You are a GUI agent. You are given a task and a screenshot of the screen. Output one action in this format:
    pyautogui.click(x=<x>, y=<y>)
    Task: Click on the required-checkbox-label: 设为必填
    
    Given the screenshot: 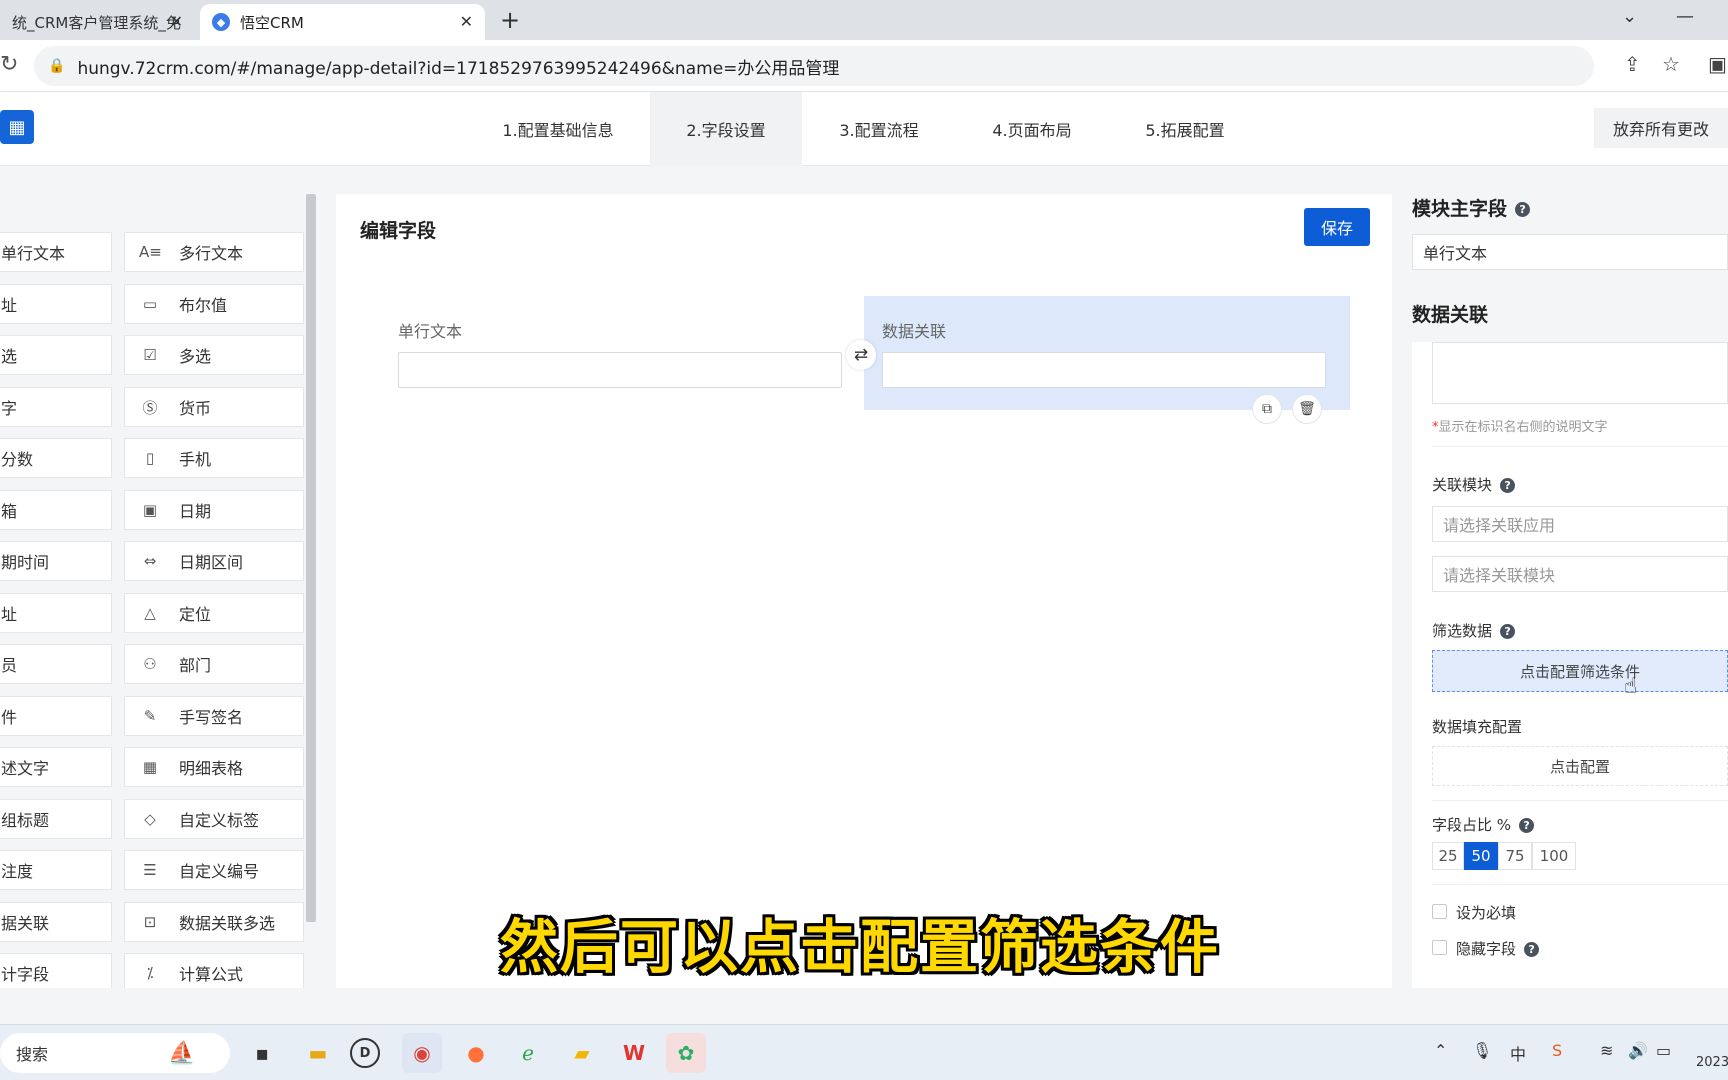 What is the action you would take?
    pyautogui.click(x=1486, y=912)
    